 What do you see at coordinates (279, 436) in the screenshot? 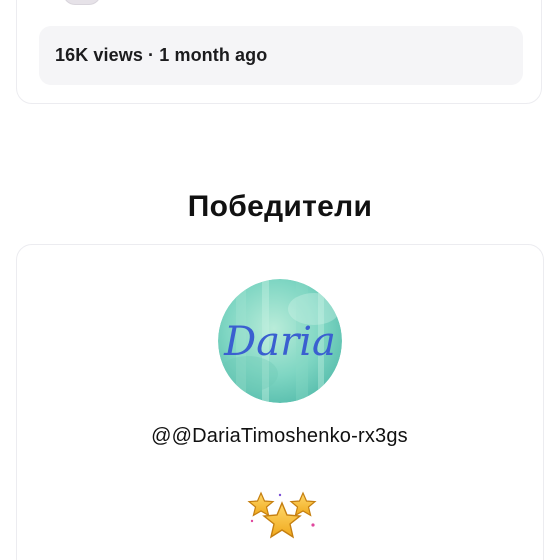
I see `winner-username: @@DariaTimoshenko-rx3gs` at bounding box center [279, 436].